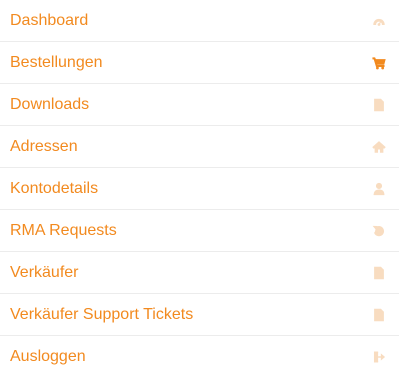 The height and width of the screenshot is (378, 399). Describe the element at coordinates (199, 21) in the screenshot. I see `nav-item-dashboard: Dashboard` at that location.